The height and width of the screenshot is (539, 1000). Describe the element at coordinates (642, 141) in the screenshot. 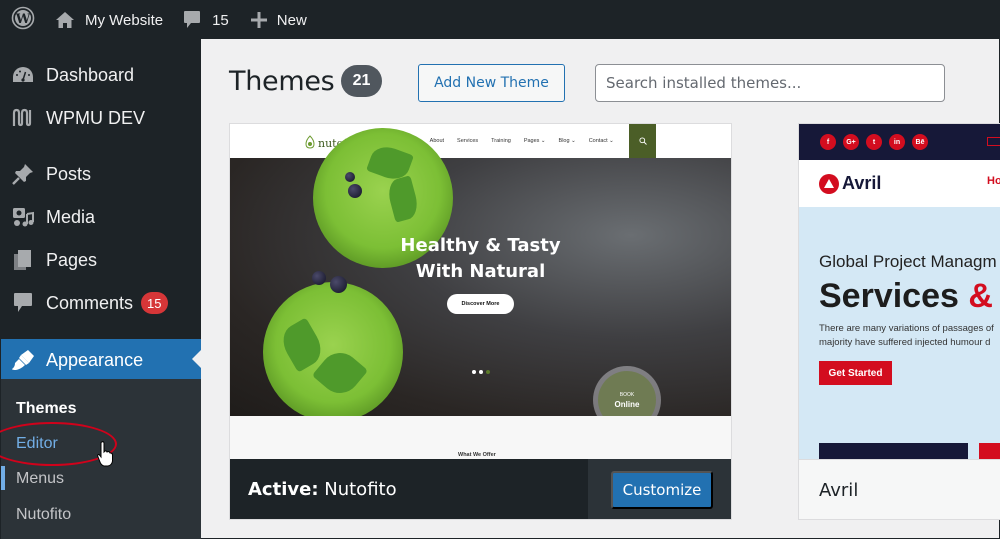

I see `preview-search-icon` at that location.